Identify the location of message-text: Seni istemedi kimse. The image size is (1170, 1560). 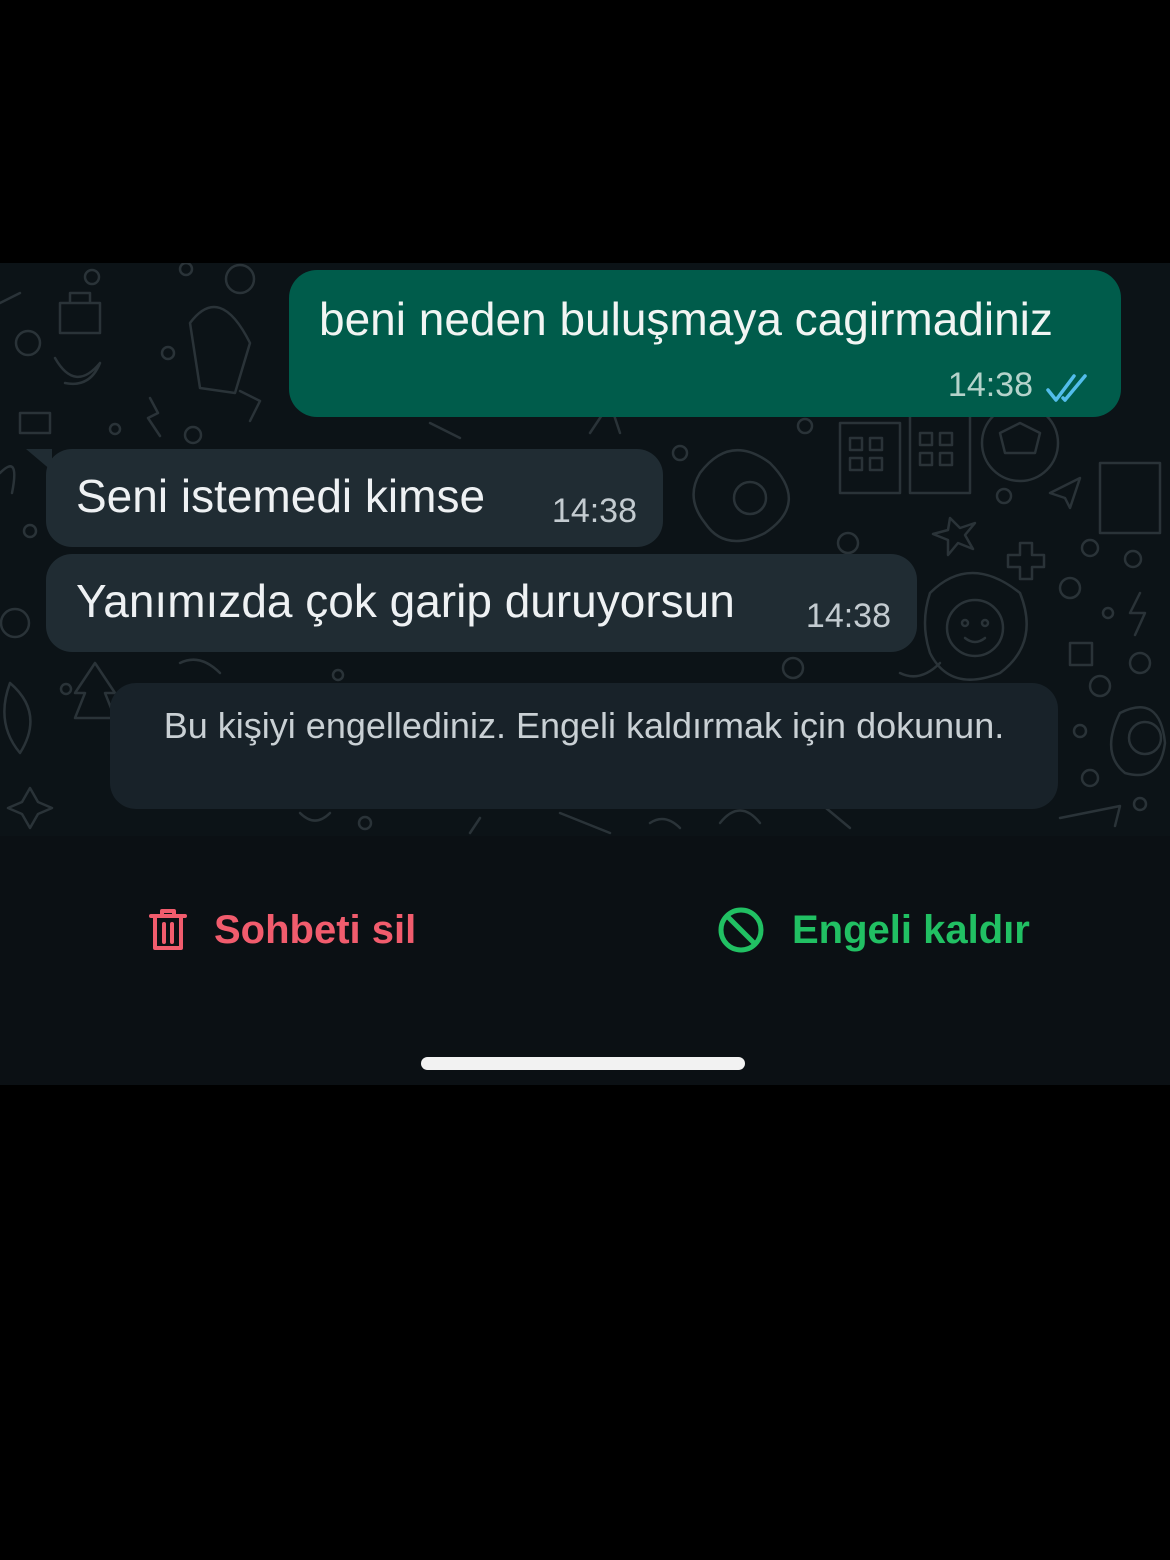
(281, 496).